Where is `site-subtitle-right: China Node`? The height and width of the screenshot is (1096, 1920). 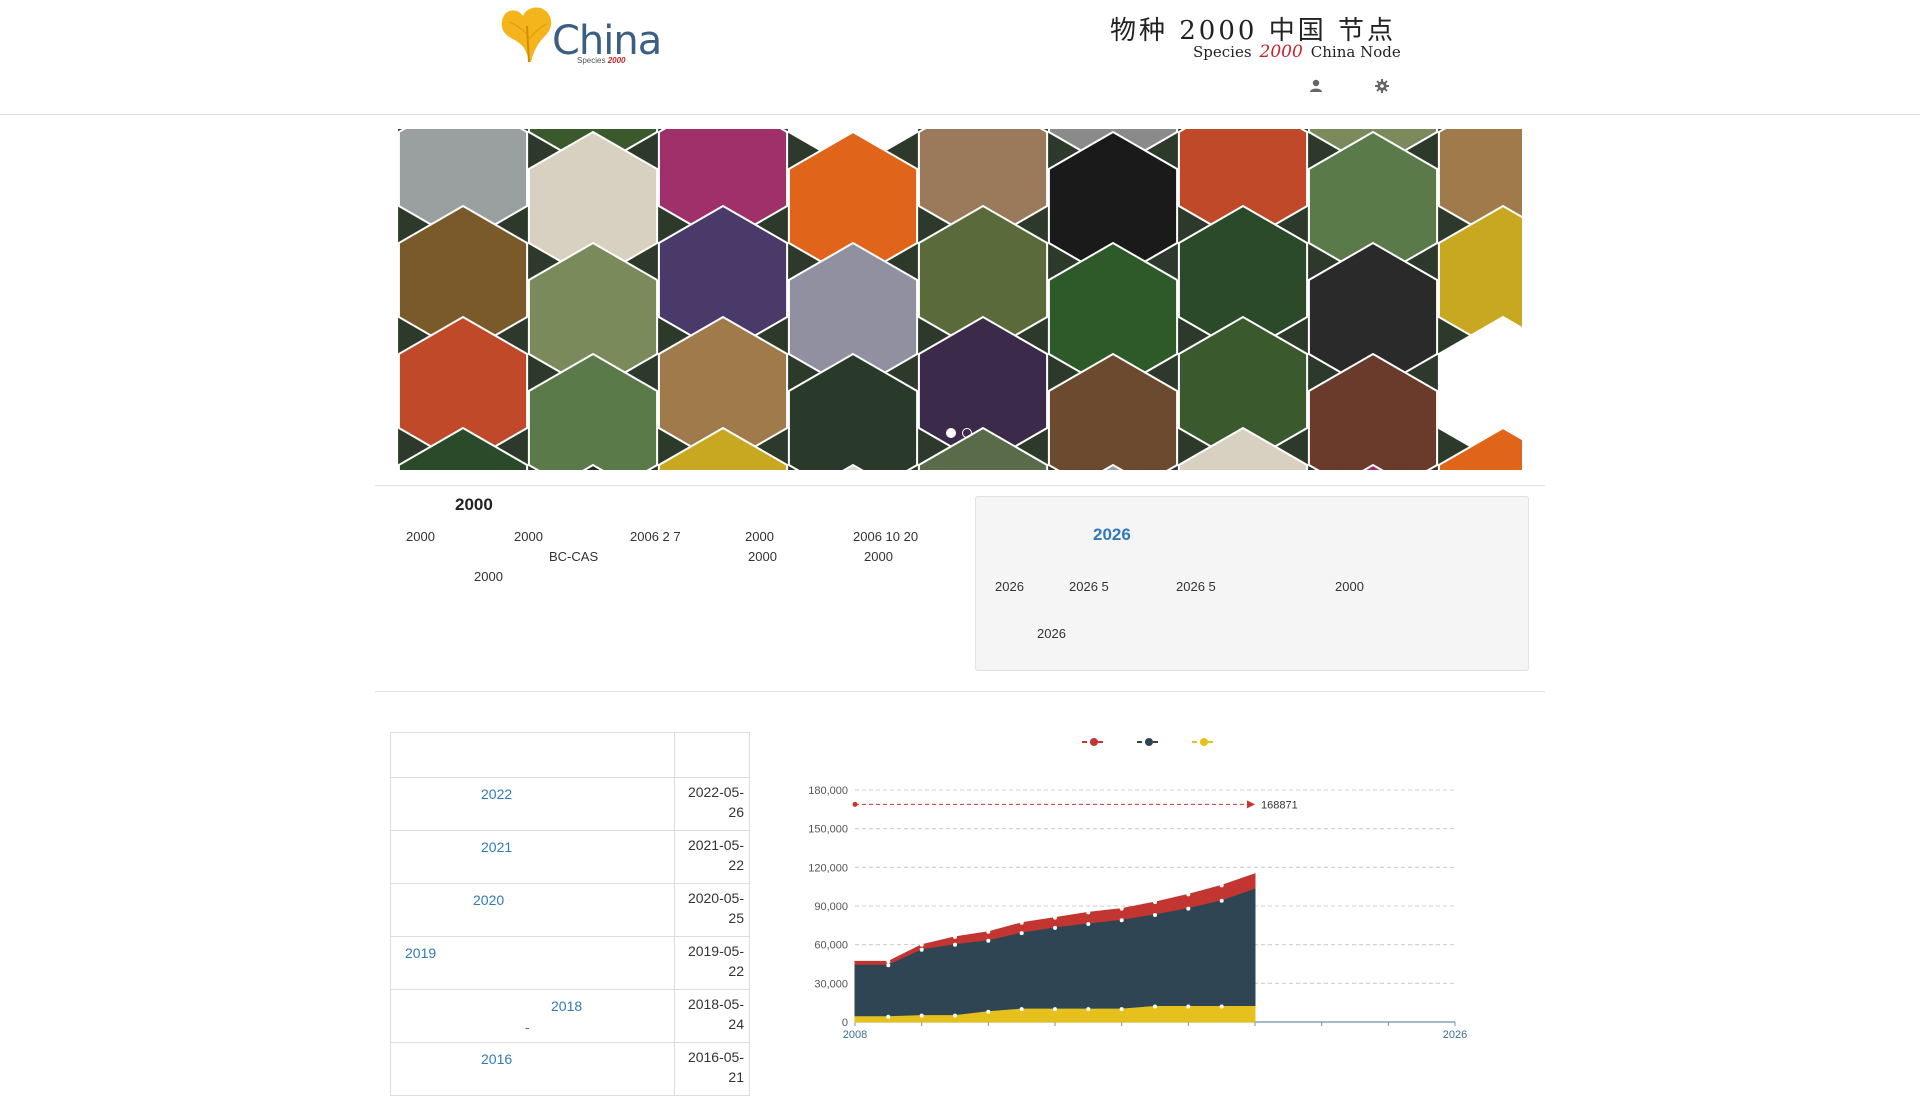 site-subtitle-right: China Node is located at coordinates (1355, 52).